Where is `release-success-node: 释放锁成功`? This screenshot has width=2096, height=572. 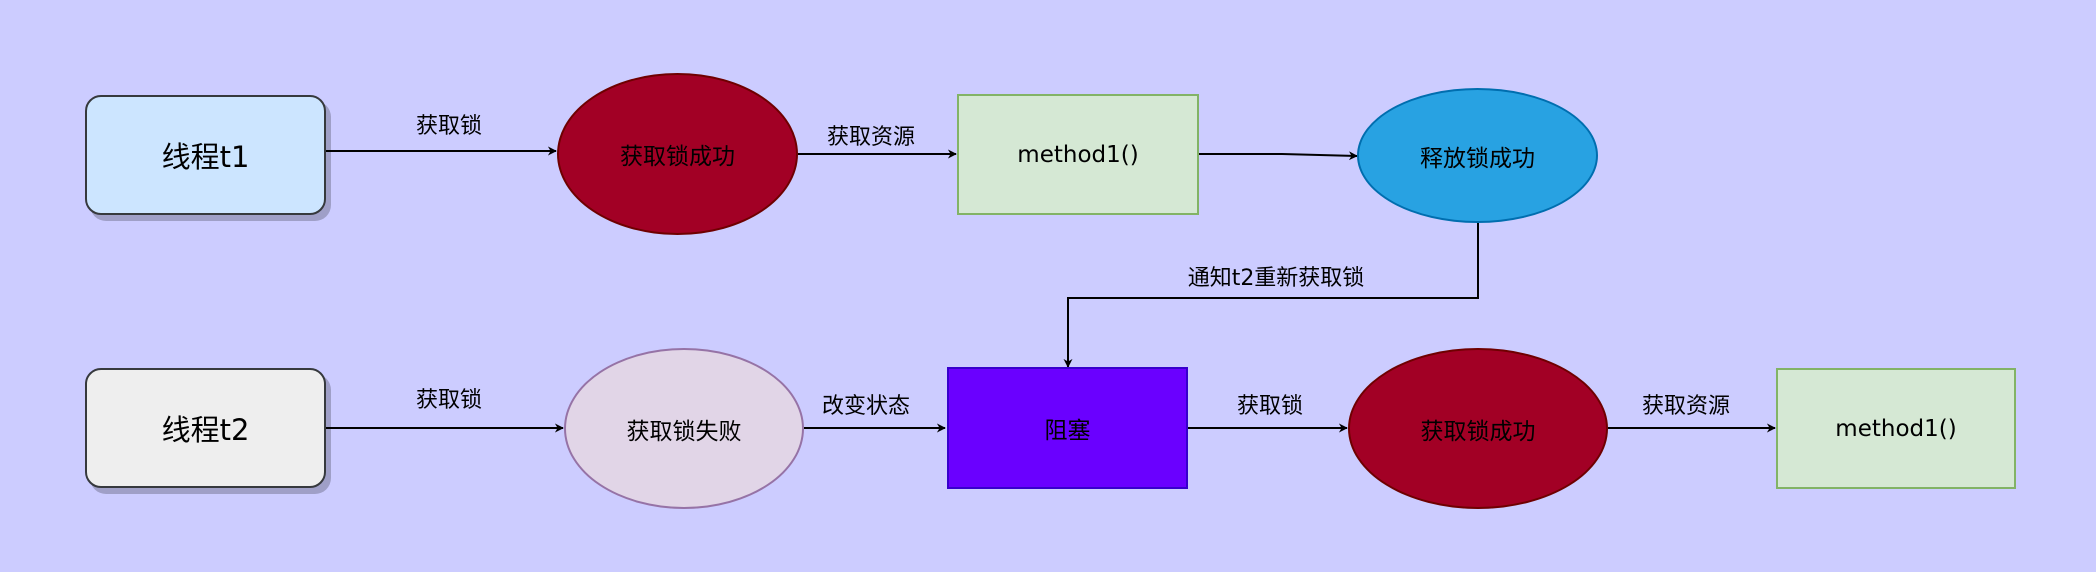
release-success-node: 释放锁成功 is located at coordinates (1477, 155).